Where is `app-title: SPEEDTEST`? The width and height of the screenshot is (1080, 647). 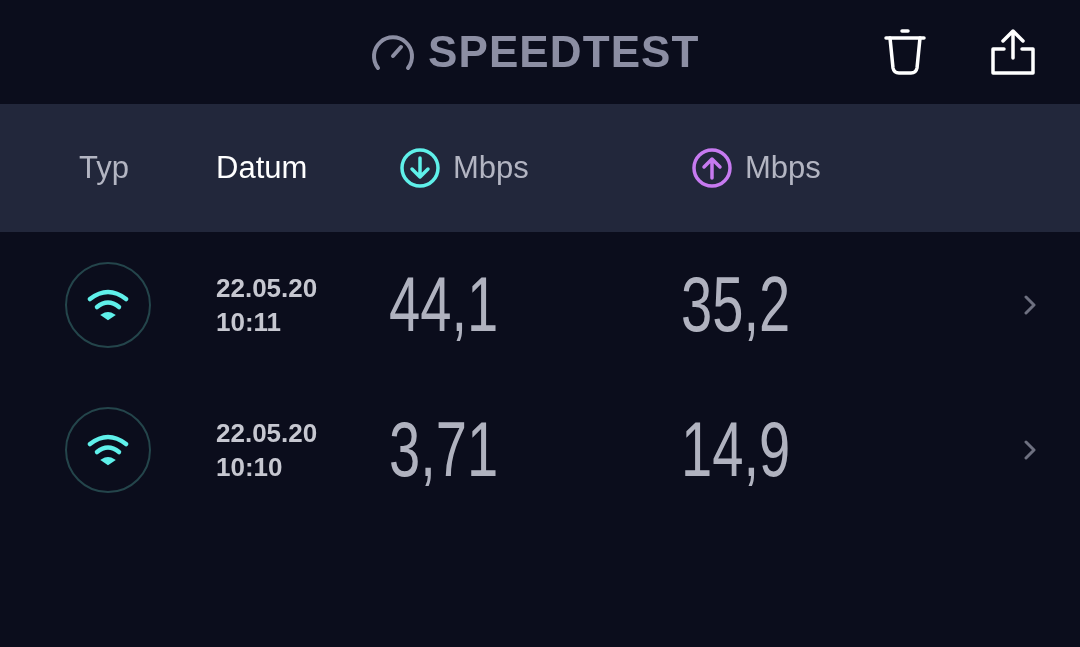
app-title: SPEEDTEST is located at coordinates (564, 52).